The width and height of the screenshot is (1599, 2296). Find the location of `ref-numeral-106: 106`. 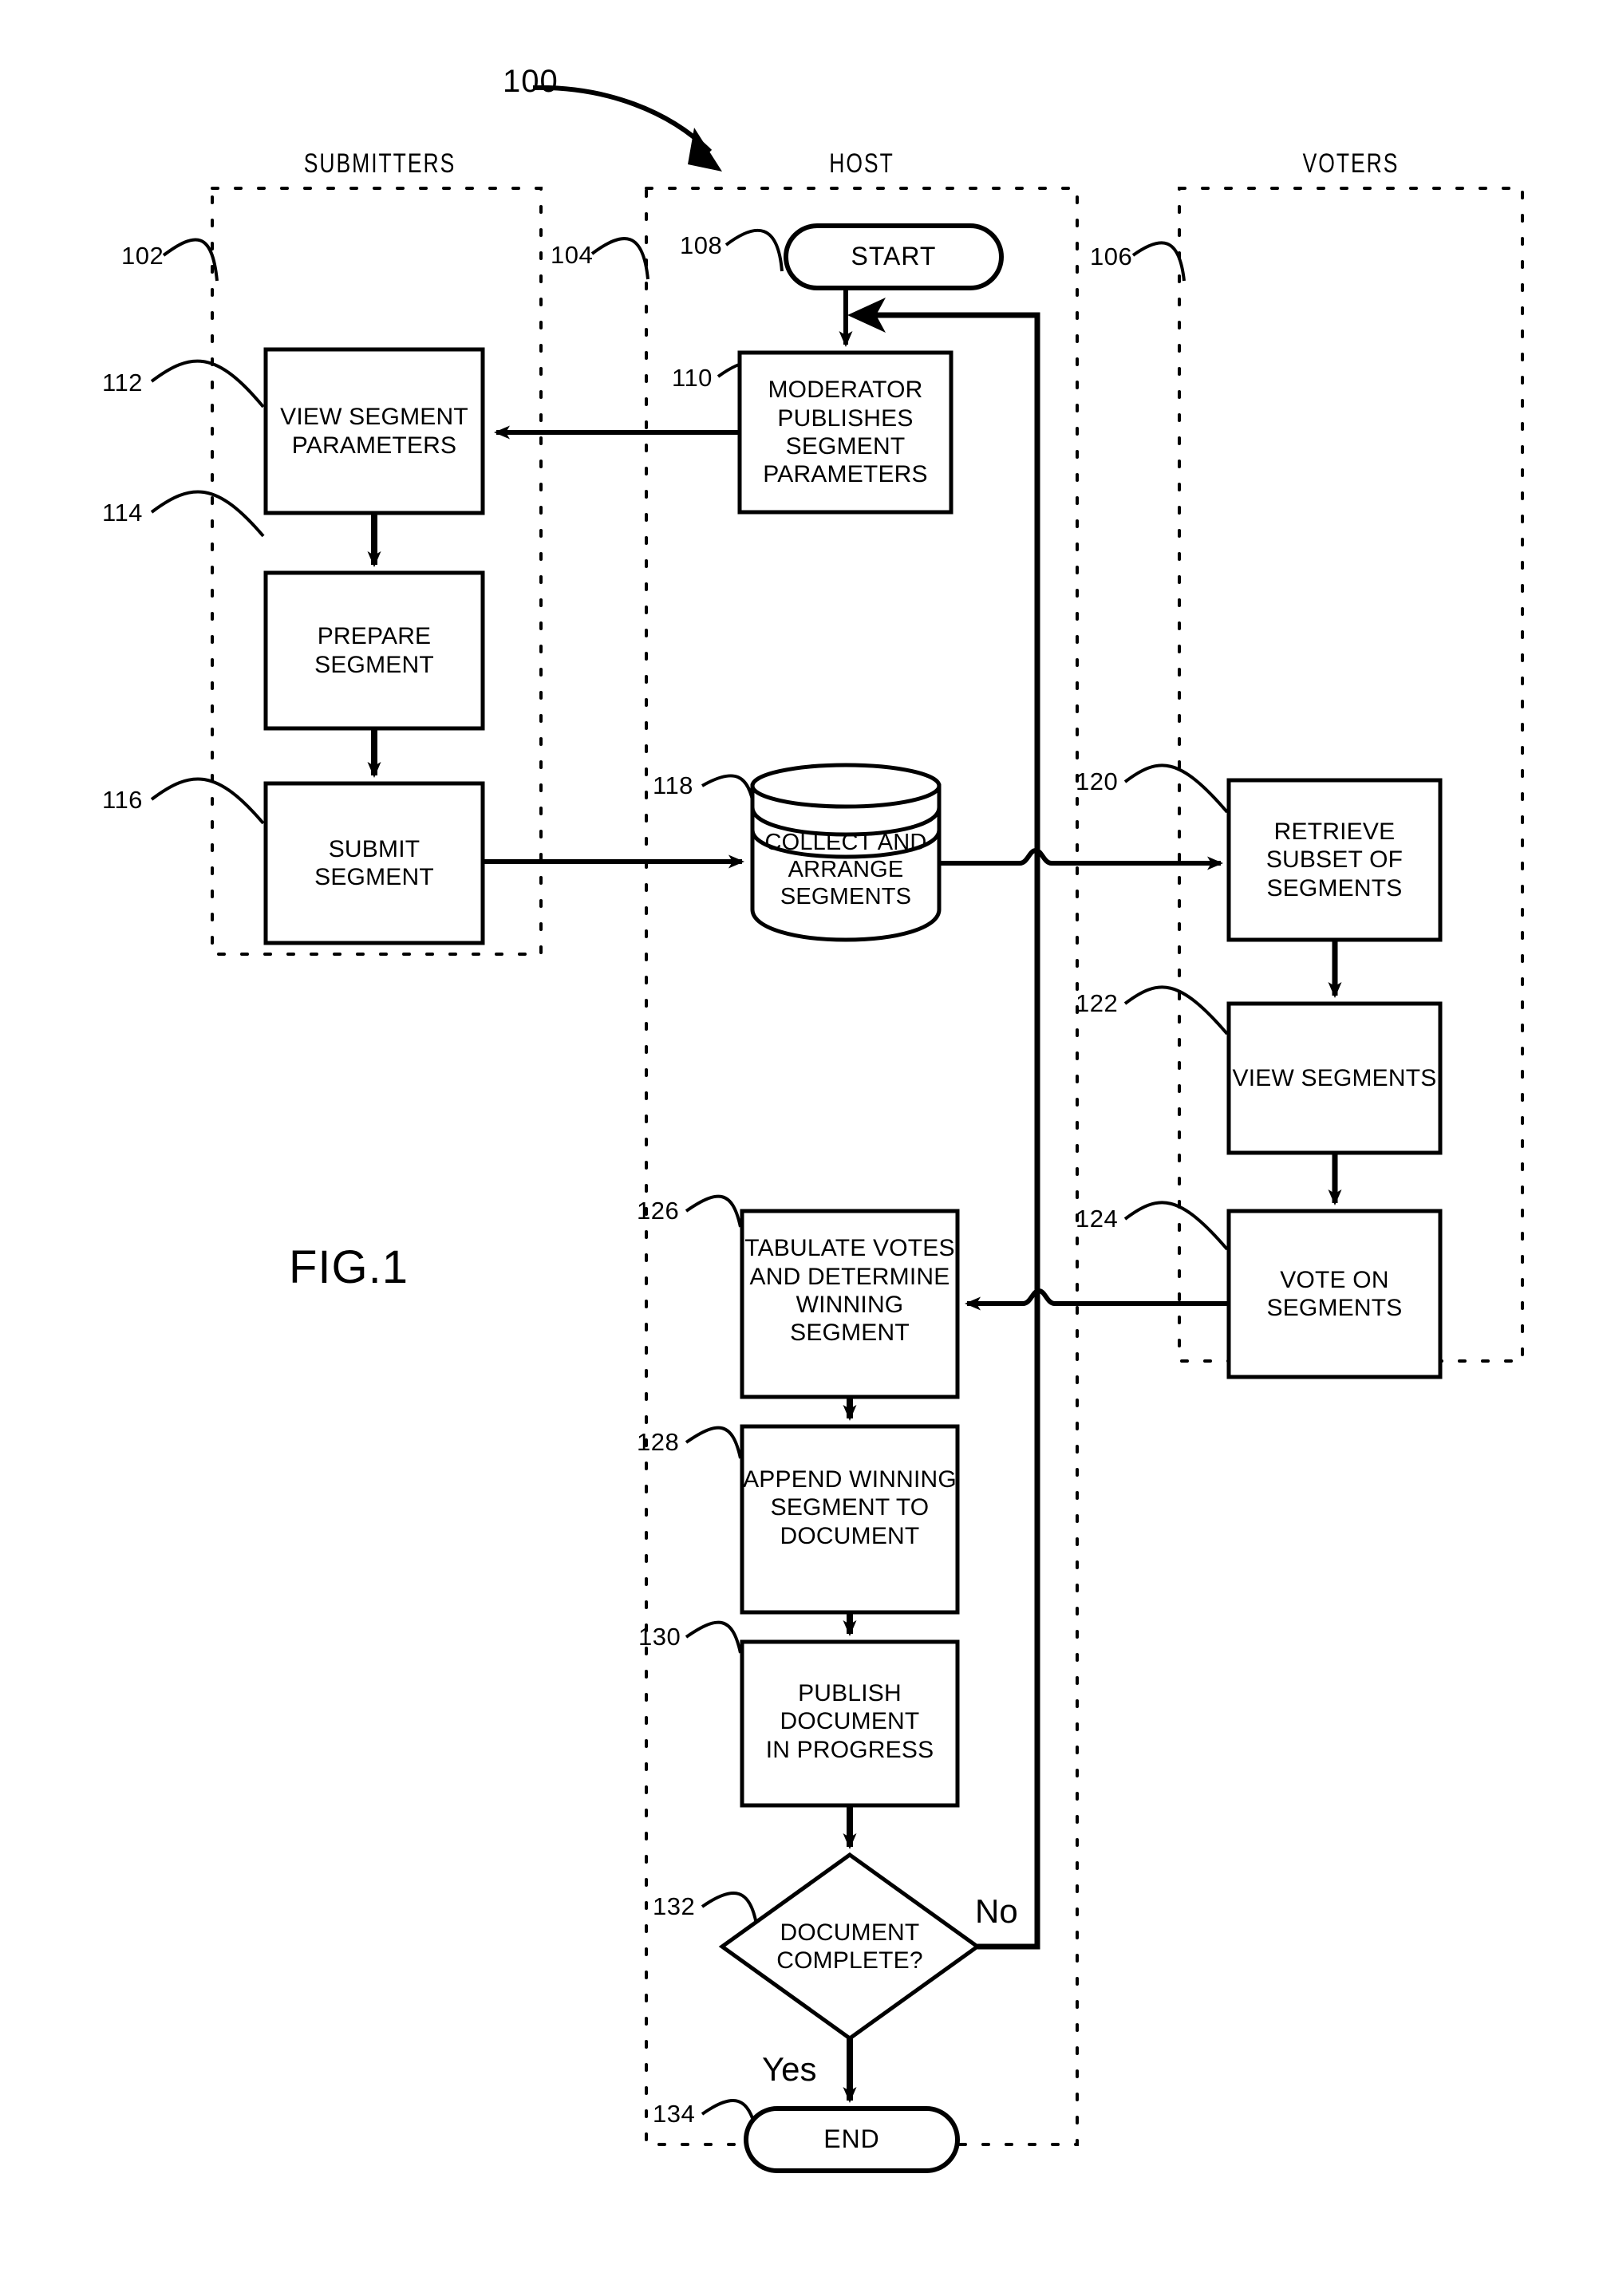

ref-numeral-106: 106 is located at coordinates (1111, 256).